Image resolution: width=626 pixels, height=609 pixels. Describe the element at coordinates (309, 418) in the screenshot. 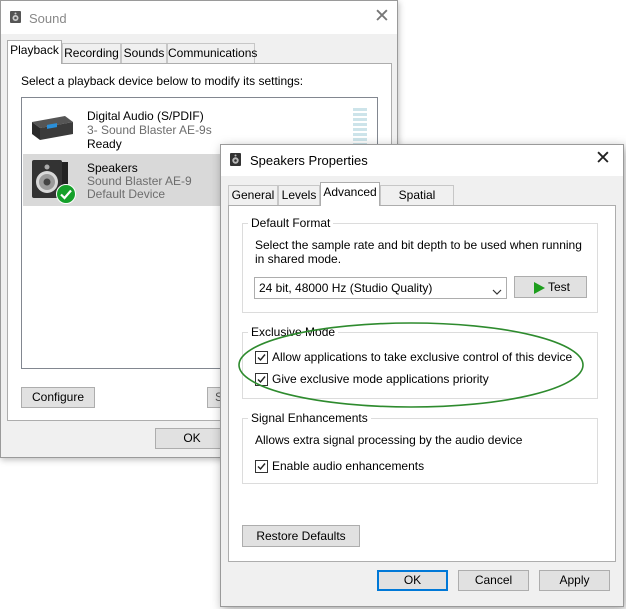

I see `signal-enhancements-label: Signal Enhancements` at that location.